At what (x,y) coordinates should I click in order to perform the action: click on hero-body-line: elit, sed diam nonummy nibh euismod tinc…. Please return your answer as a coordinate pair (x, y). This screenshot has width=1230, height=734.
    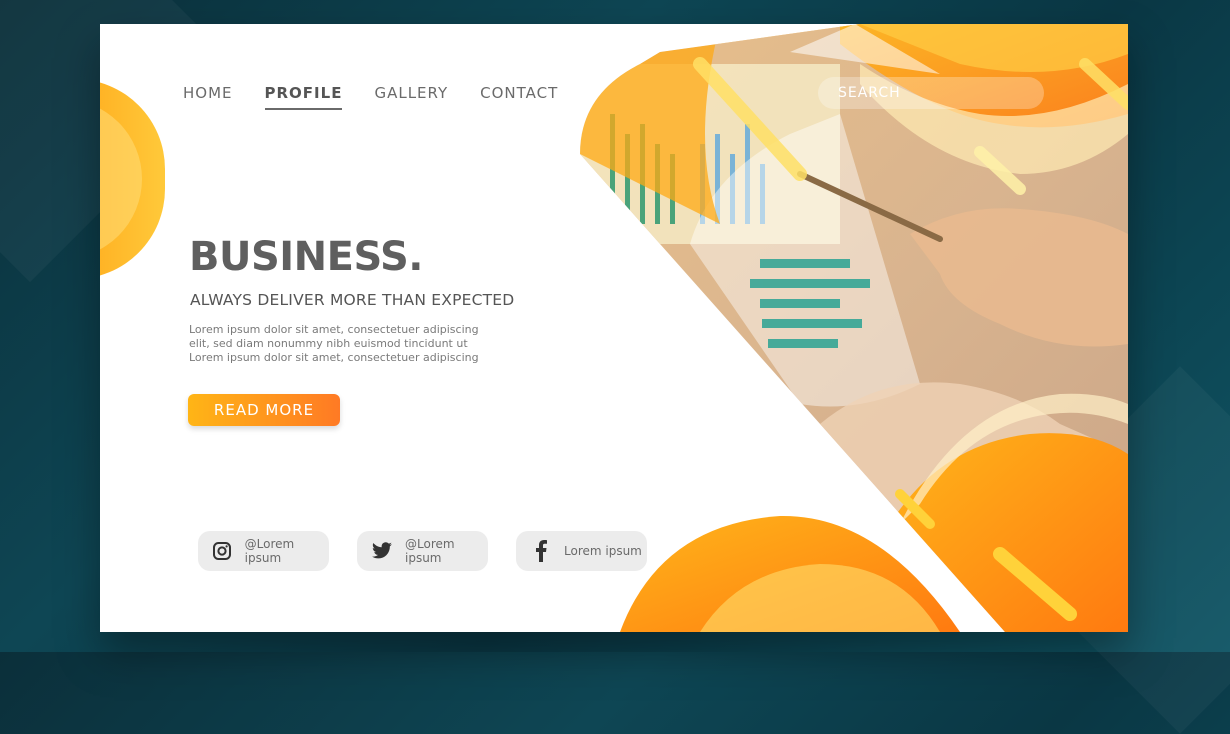
    Looking at the image, I should click on (328, 343).